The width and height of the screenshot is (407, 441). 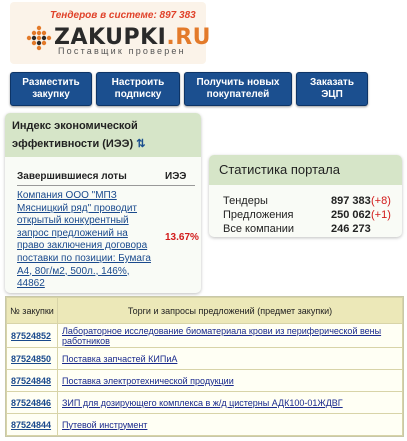 I want to click on row-number-cell: 87524850, so click(x=32, y=358).